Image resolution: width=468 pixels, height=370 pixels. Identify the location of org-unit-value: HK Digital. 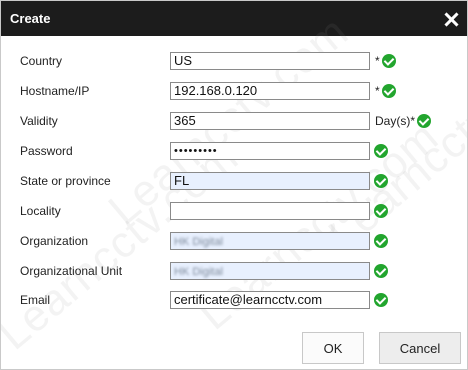
(198, 272).